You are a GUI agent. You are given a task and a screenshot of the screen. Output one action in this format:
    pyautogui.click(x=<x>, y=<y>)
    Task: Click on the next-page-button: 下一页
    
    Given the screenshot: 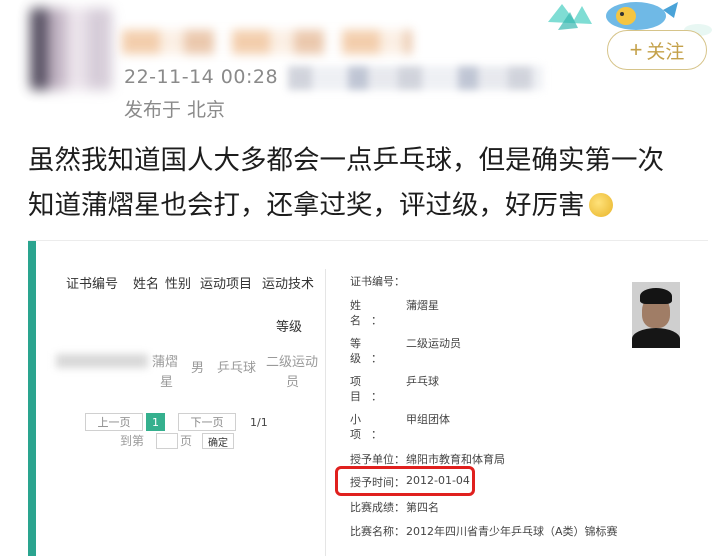 What is the action you would take?
    pyautogui.click(x=207, y=422)
    